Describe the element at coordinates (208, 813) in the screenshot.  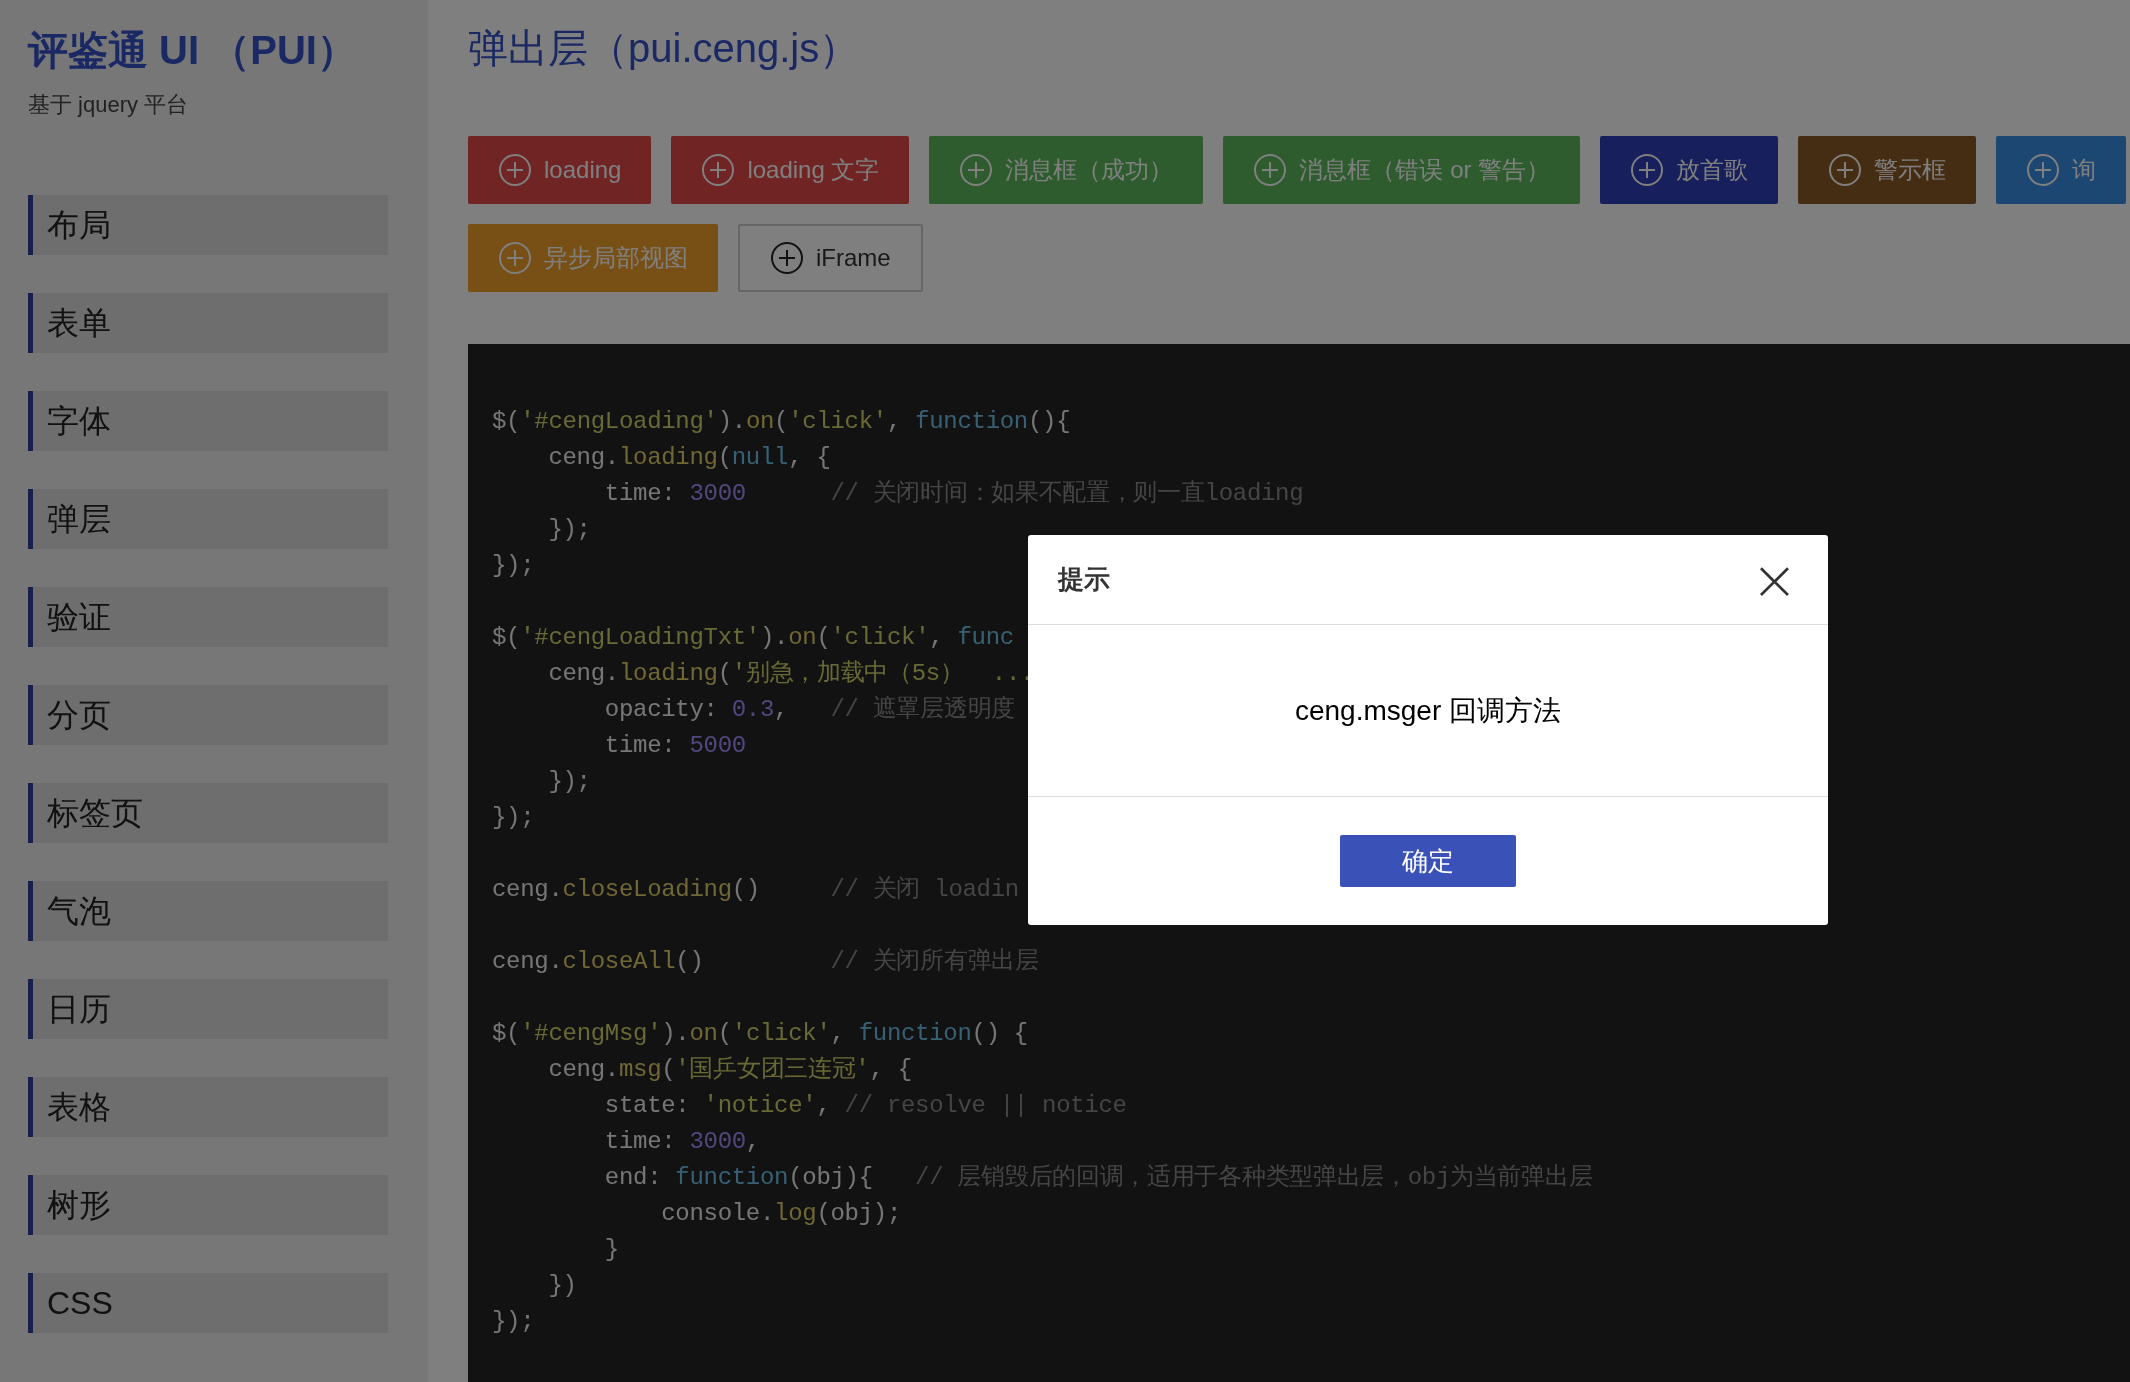
I see `sidebar-item: 标签页` at that location.